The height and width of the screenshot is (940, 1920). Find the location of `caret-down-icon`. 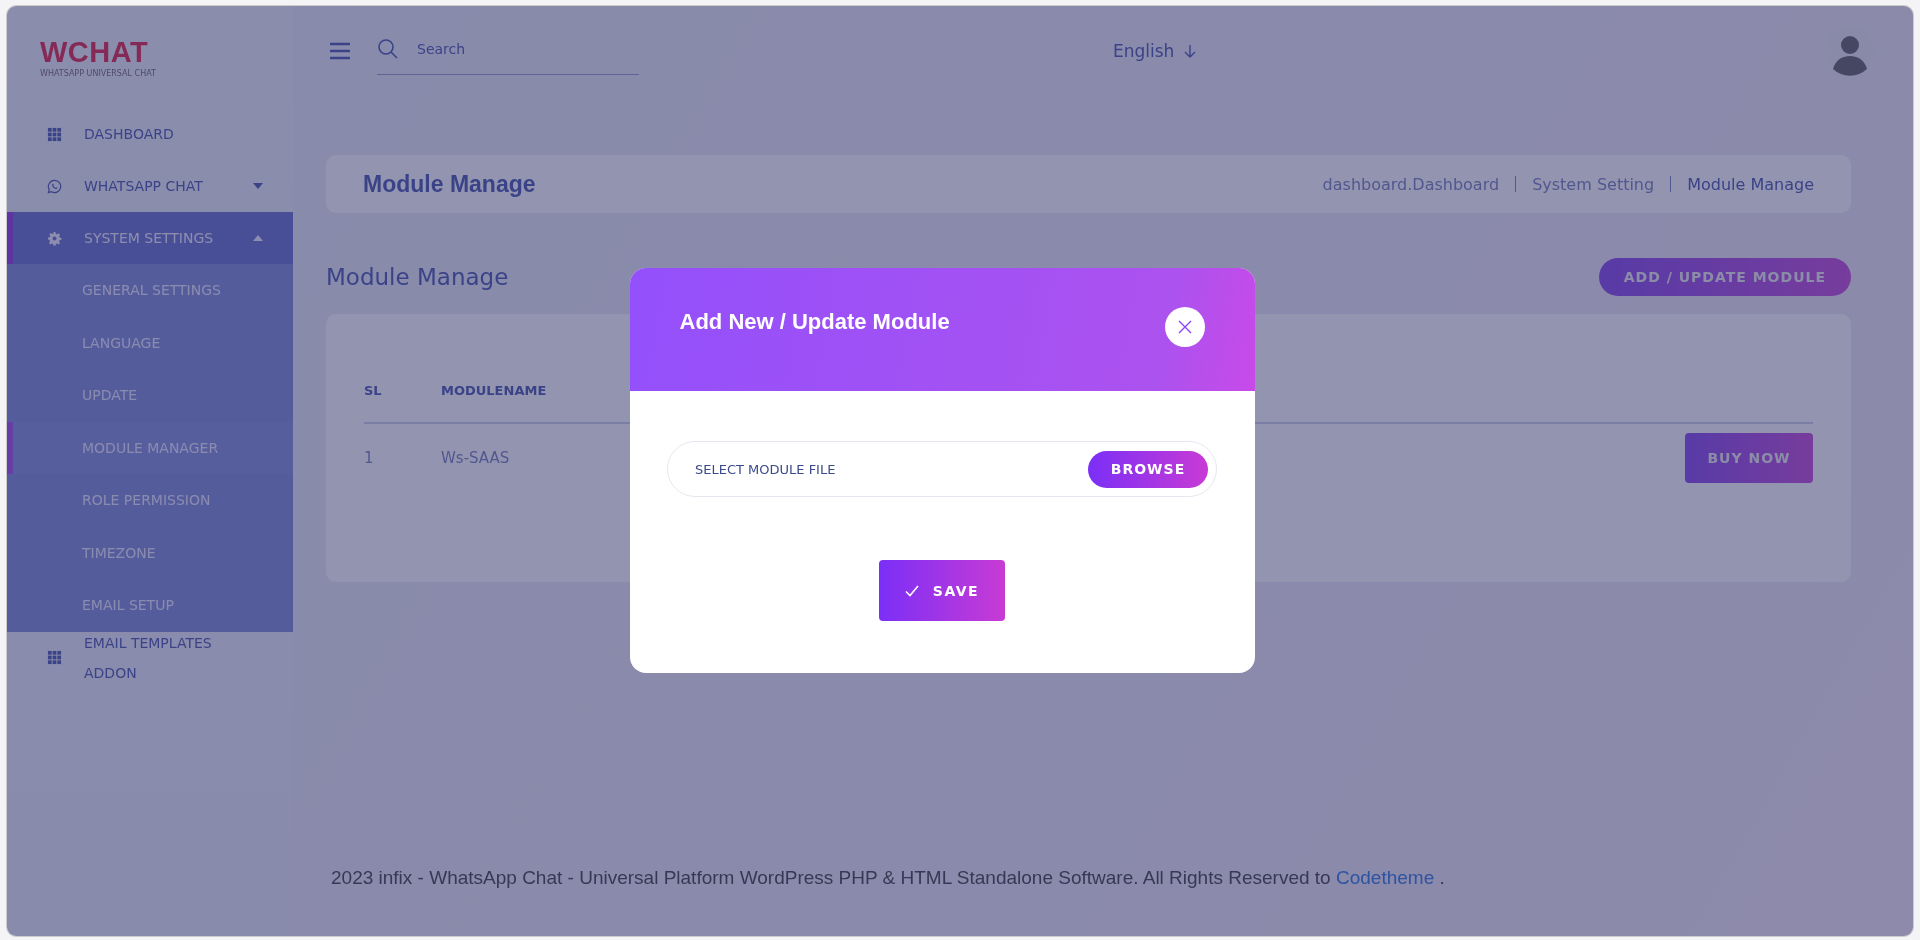

caret-down-icon is located at coordinates (258, 186).